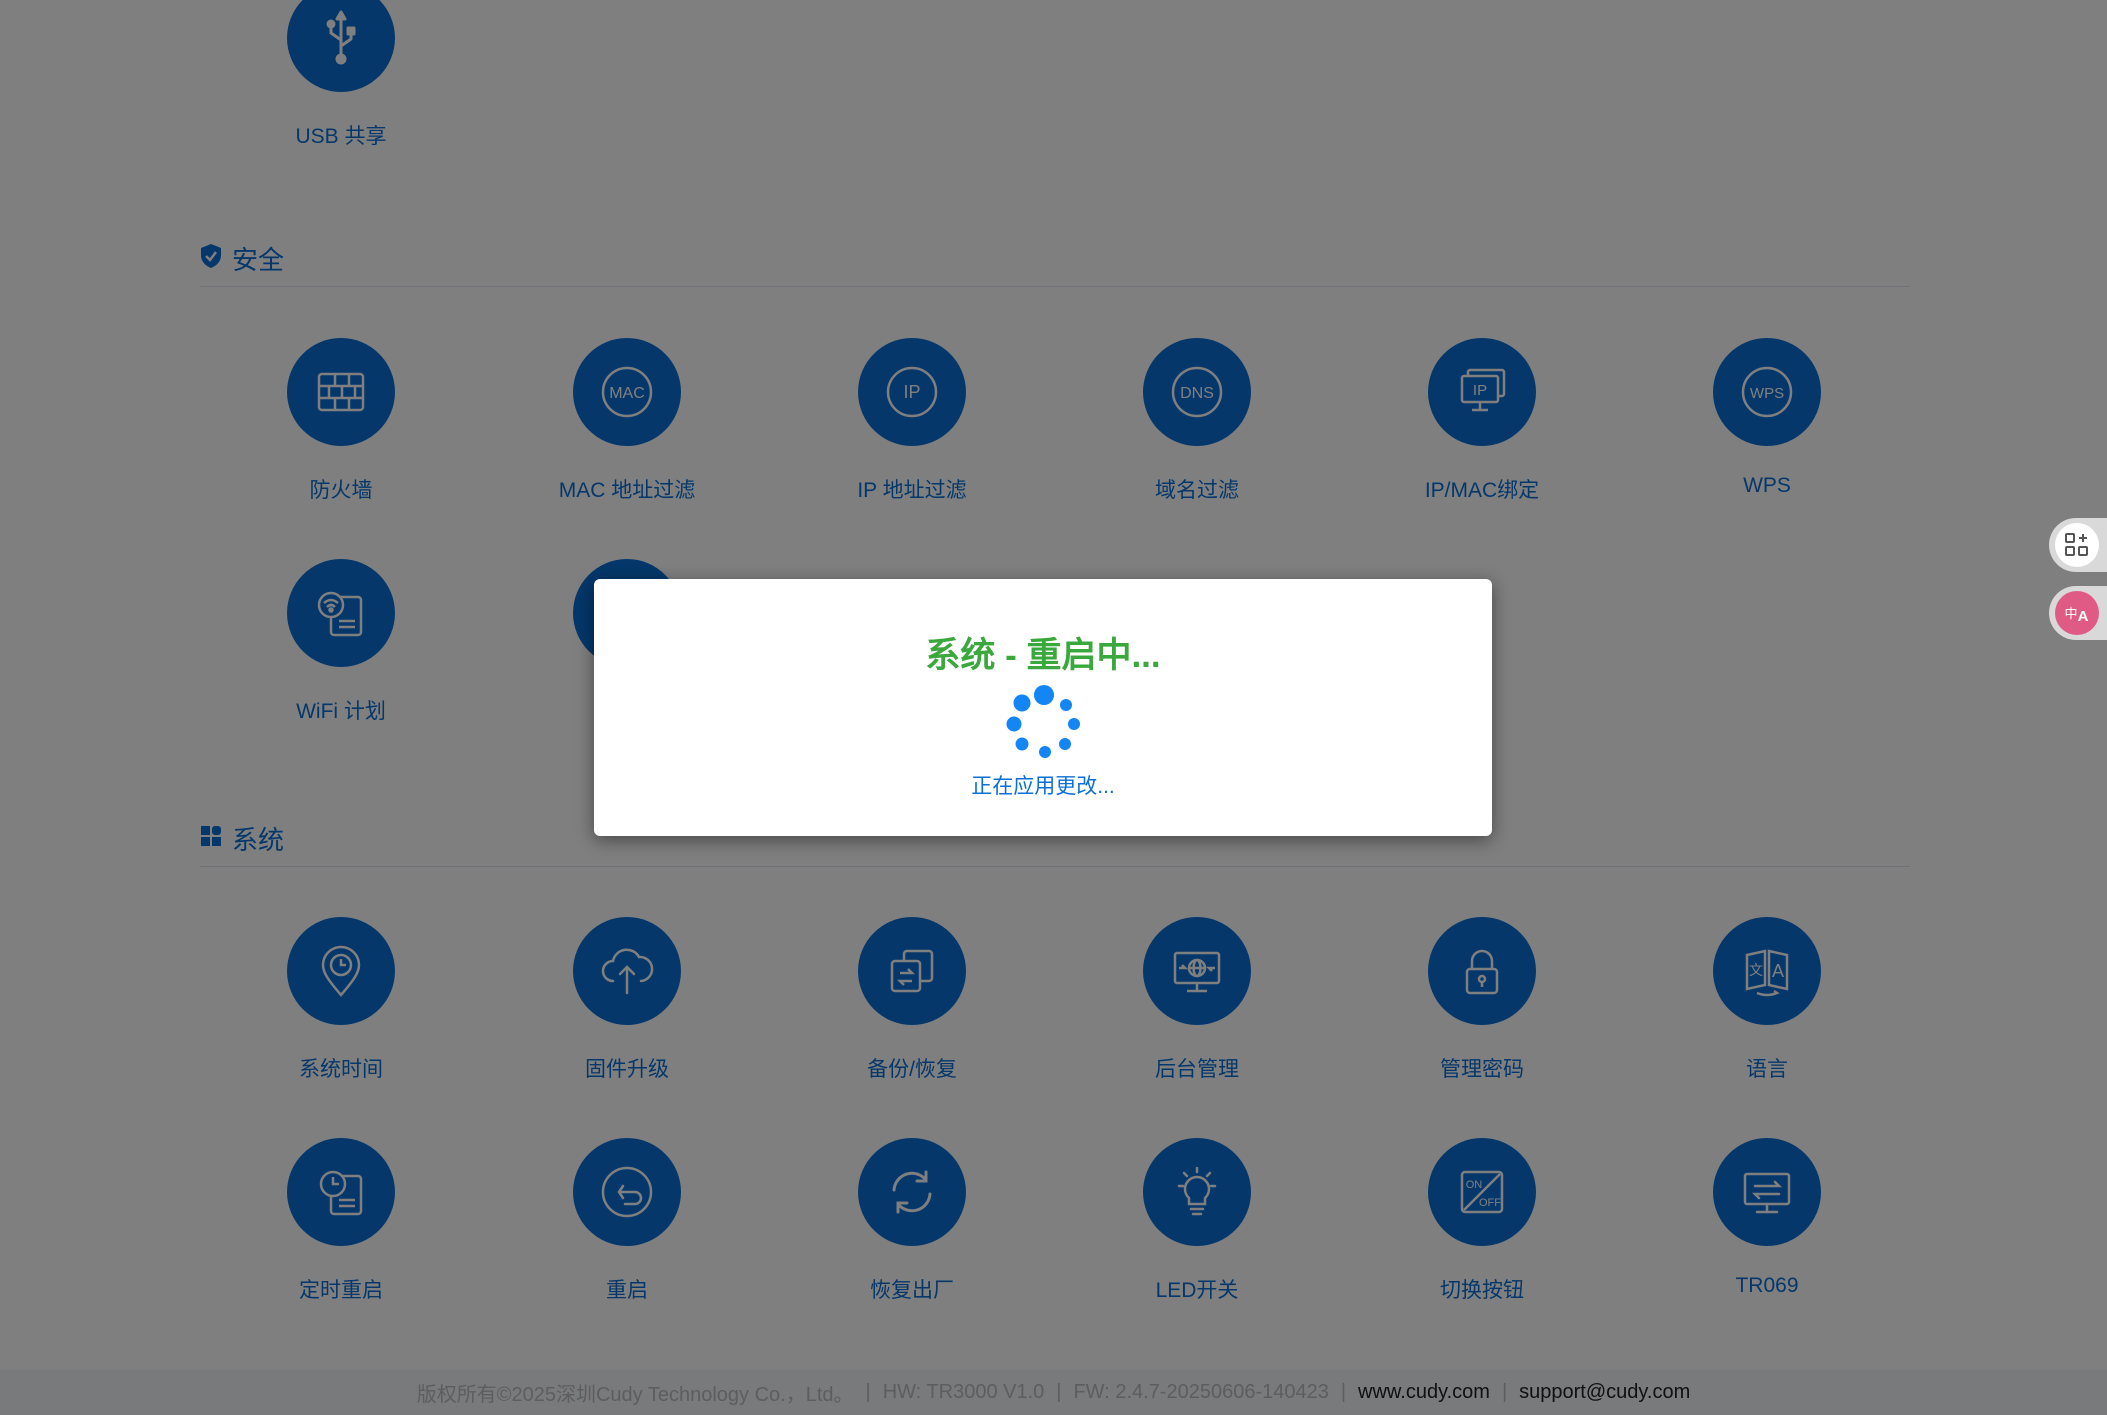 This screenshot has height=1415, width=2107. What do you see at coordinates (1043, 721) in the screenshot?
I see `loading-spinner` at bounding box center [1043, 721].